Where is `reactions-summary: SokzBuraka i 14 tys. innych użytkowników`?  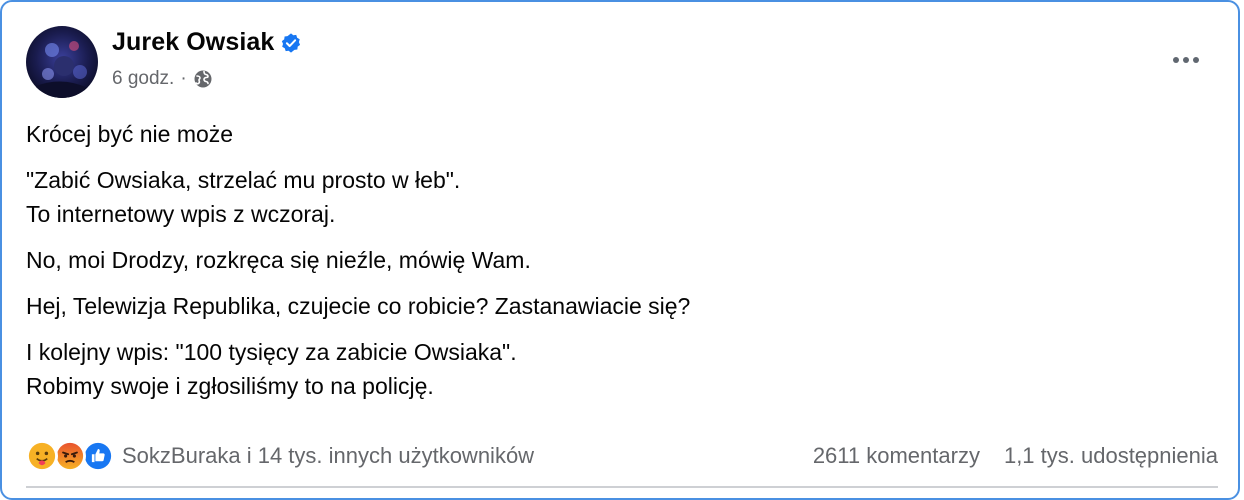
reactions-summary: SokzBuraka i 14 tys. innych użytkowników is located at coordinates (328, 456).